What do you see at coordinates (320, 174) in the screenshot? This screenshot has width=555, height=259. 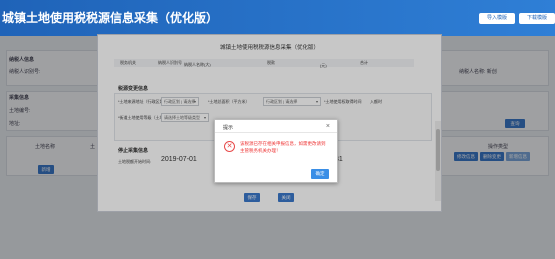 I see `confirm-button: 确定` at bounding box center [320, 174].